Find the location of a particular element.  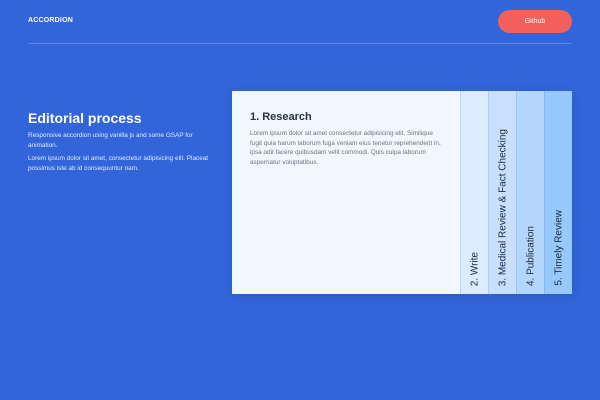

accordion-tab-publication: 4. Publication is located at coordinates (530, 192).